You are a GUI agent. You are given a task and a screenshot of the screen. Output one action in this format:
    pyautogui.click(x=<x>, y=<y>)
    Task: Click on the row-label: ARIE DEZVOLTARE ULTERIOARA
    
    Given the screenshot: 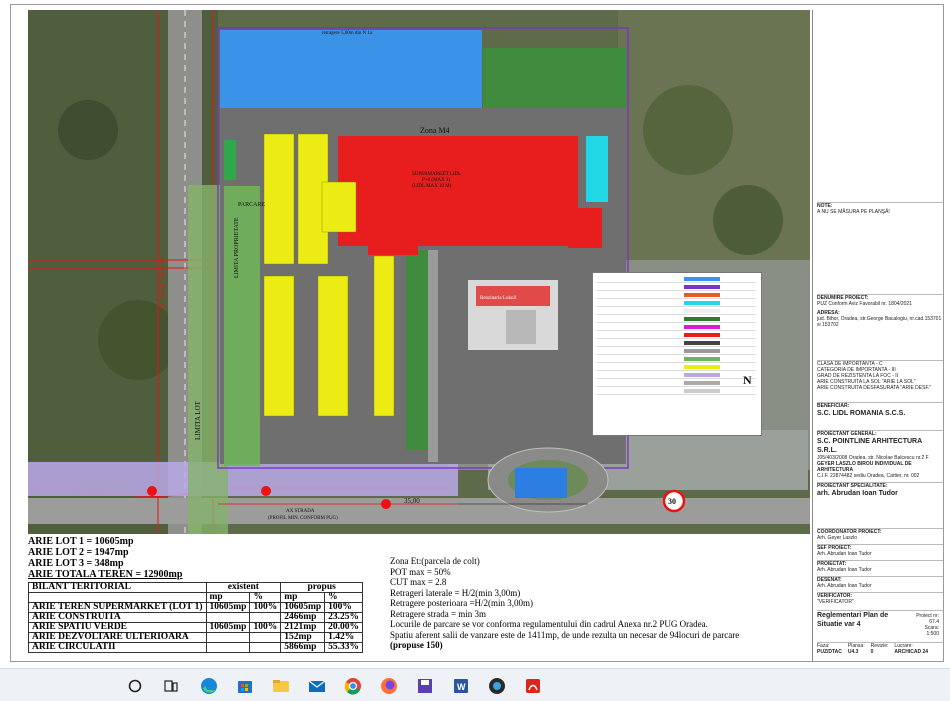 What is the action you would take?
    pyautogui.click(x=117, y=637)
    